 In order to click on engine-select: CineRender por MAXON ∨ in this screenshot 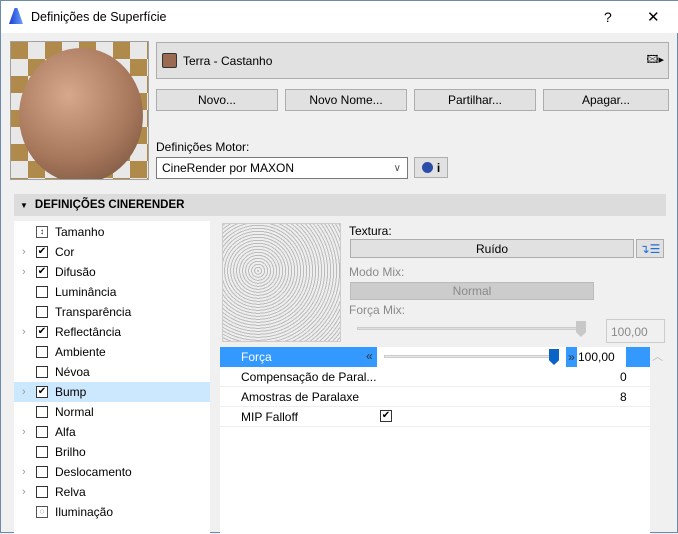, I will do `click(282, 168)`.